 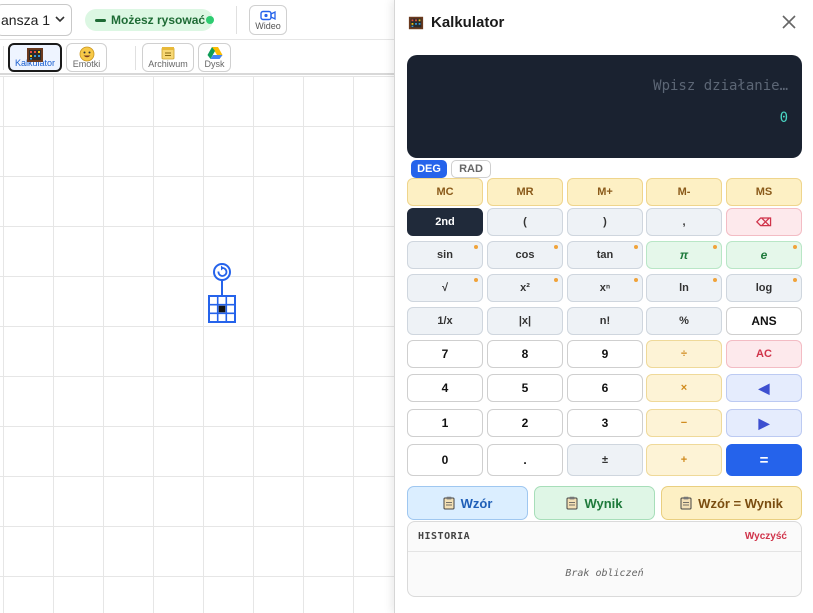 What do you see at coordinates (764, 192) in the screenshot?
I see `key-ms: MS` at bounding box center [764, 192].